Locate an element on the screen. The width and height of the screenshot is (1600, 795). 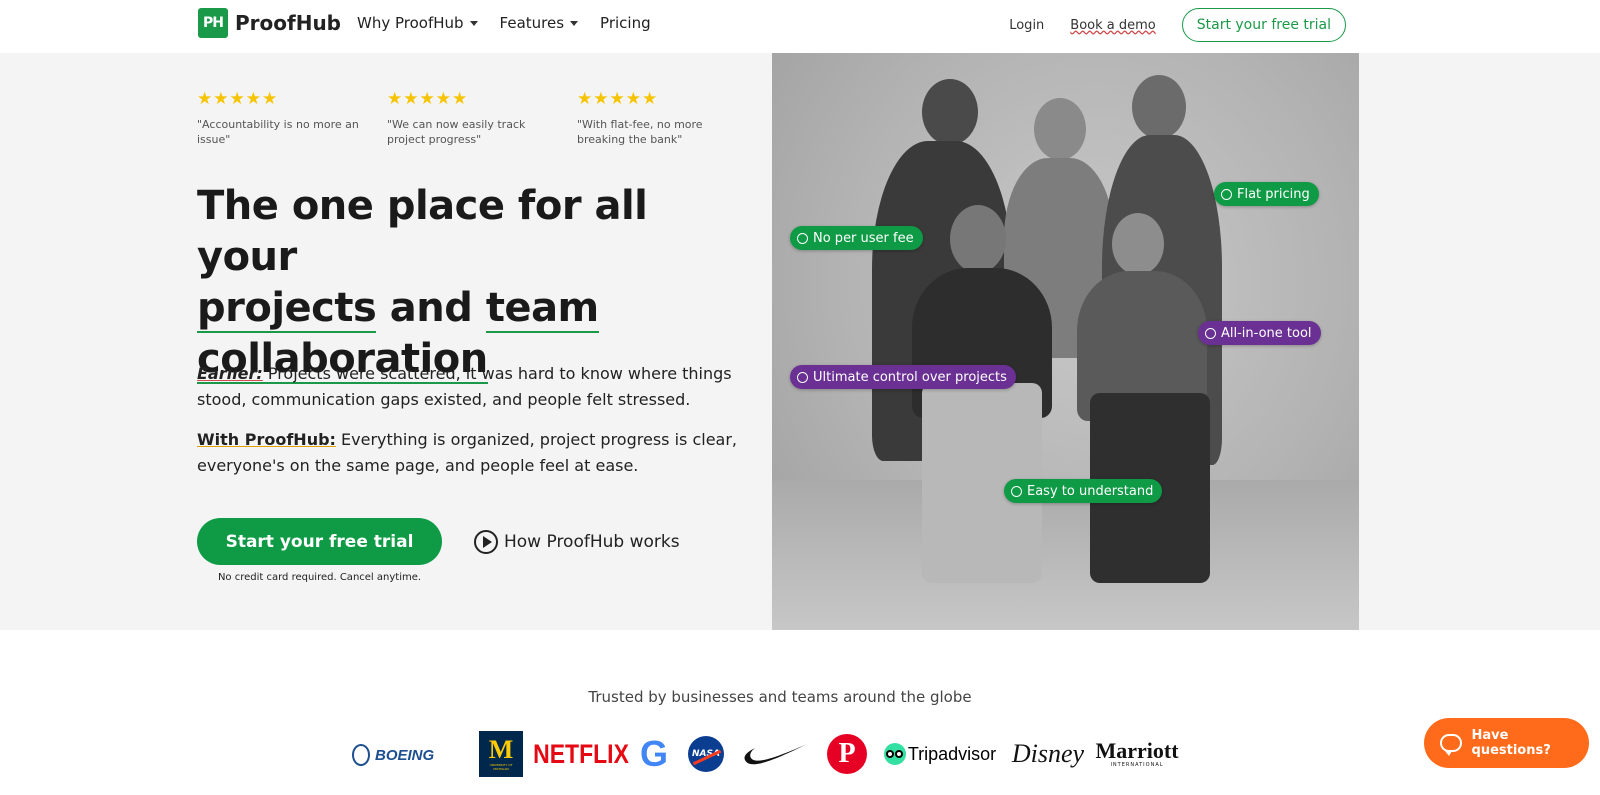
marriott-sub: INTERNATIONAL is located at coordinates (1137, 765).